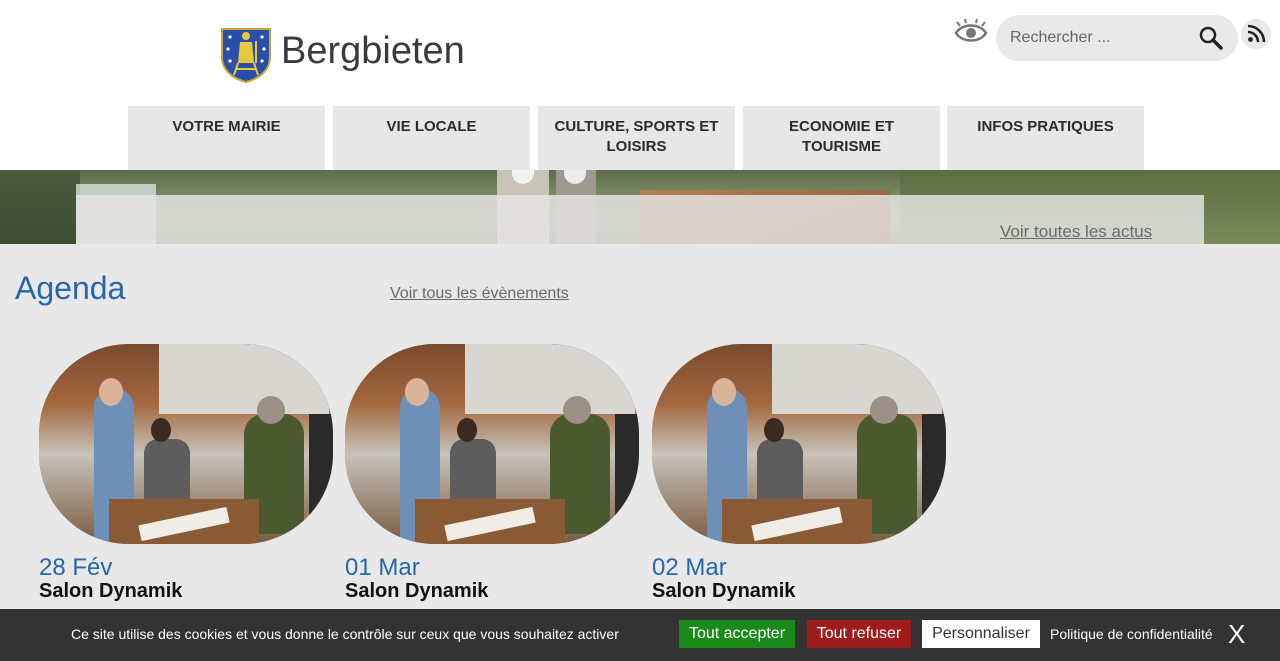 This screenshot has height=661, width=1280. What do you see at coordinates (971, 33) in the screenshot?
I see `eye-icon` at bounding box center [971, 33].